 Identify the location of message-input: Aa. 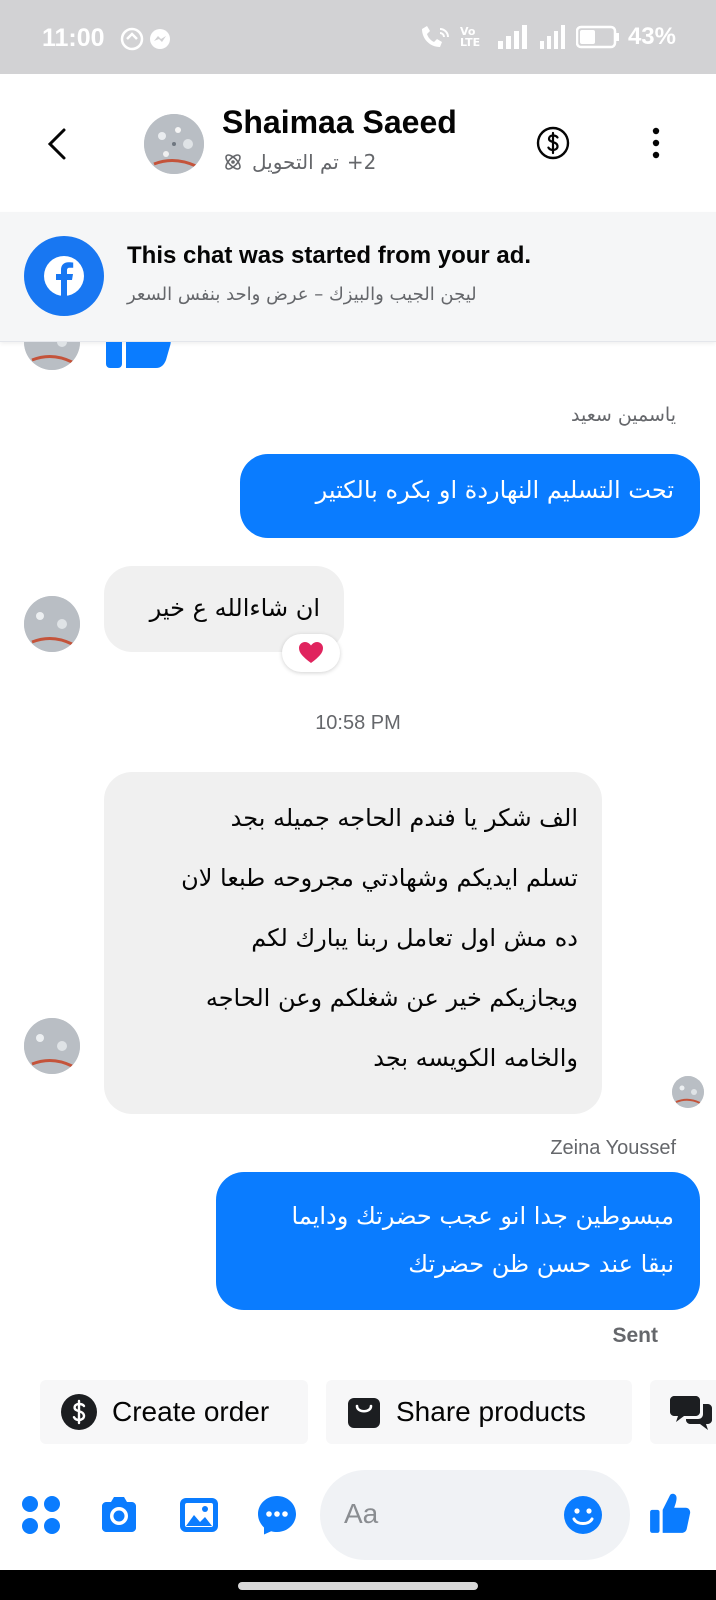
(475, 1515).